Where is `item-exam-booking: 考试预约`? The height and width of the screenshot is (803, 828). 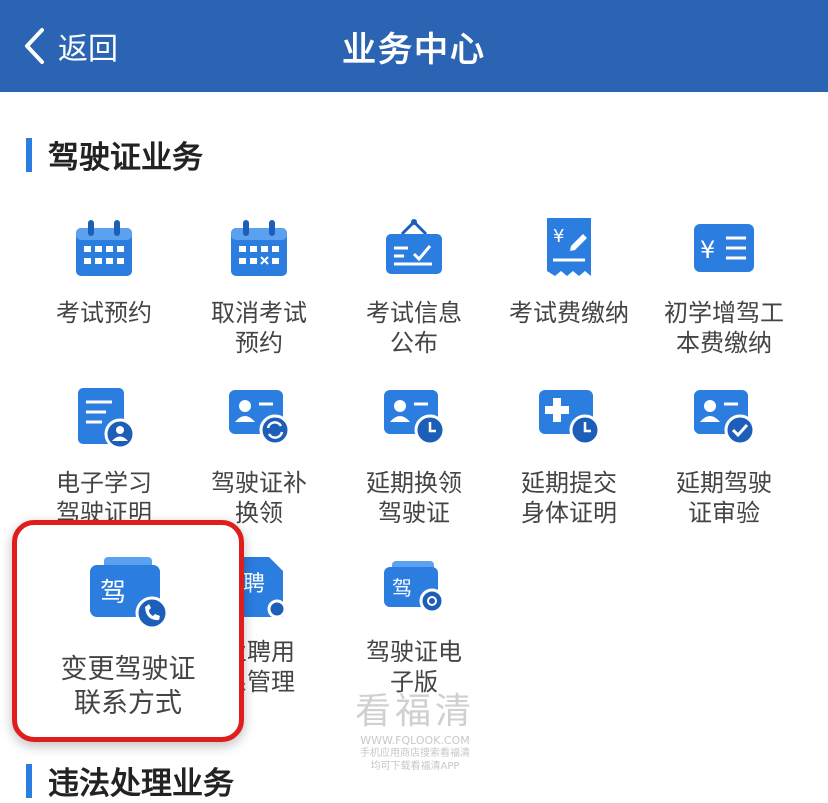
item-exam-booking: 考试预约 is located at coordinates (104, 272).